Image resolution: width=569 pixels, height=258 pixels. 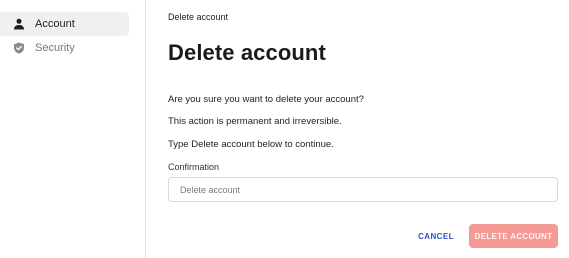 What do you see at coordinates (436, 236) in the screenshot?
I see `cancel-button: CANCEL` at bounding box center [436, 236].